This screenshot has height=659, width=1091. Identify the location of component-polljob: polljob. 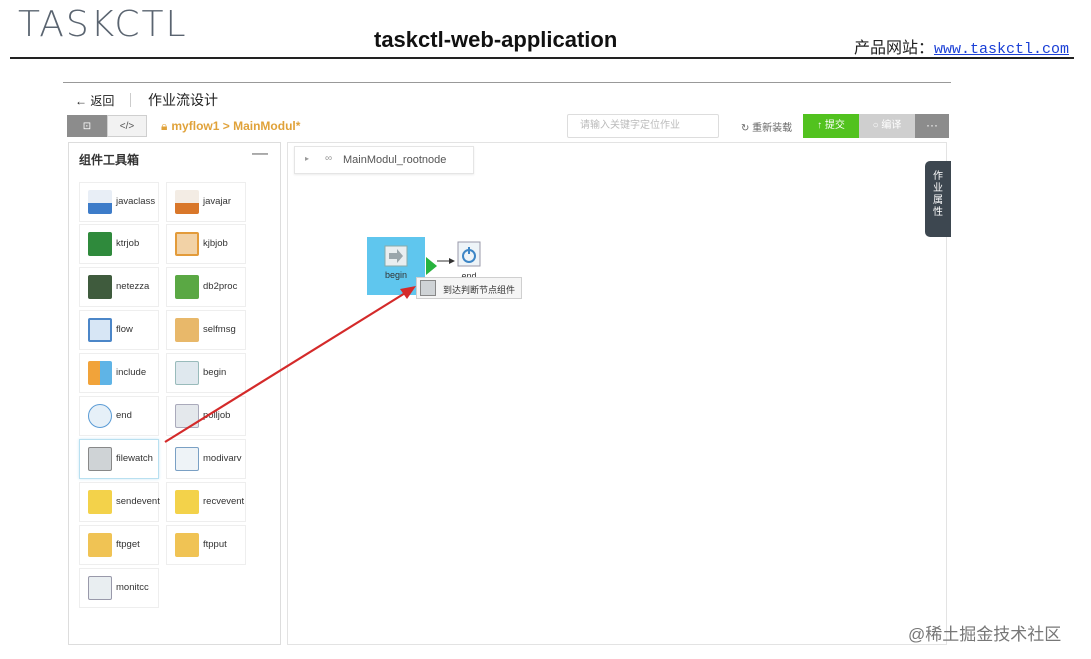
(206, 416).